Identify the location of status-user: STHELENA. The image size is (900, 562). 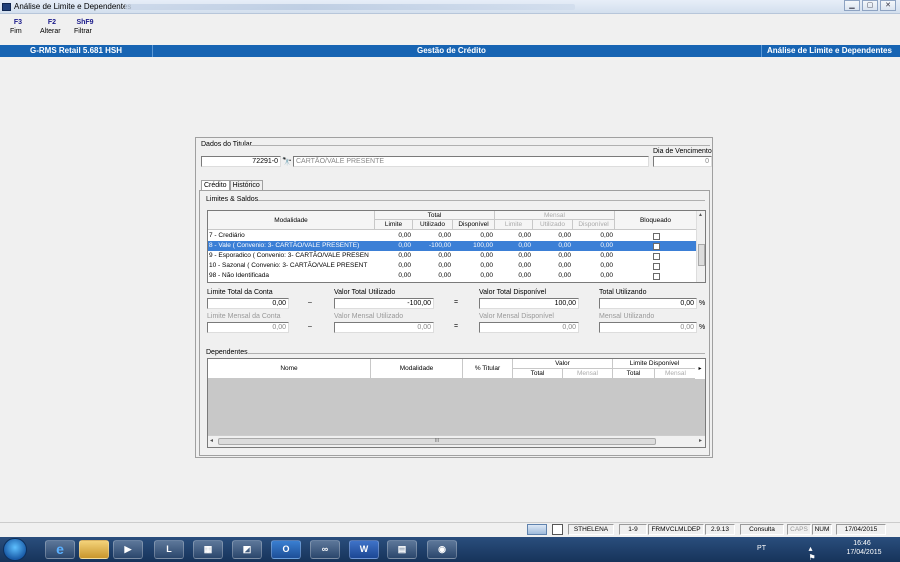
(591, 529).